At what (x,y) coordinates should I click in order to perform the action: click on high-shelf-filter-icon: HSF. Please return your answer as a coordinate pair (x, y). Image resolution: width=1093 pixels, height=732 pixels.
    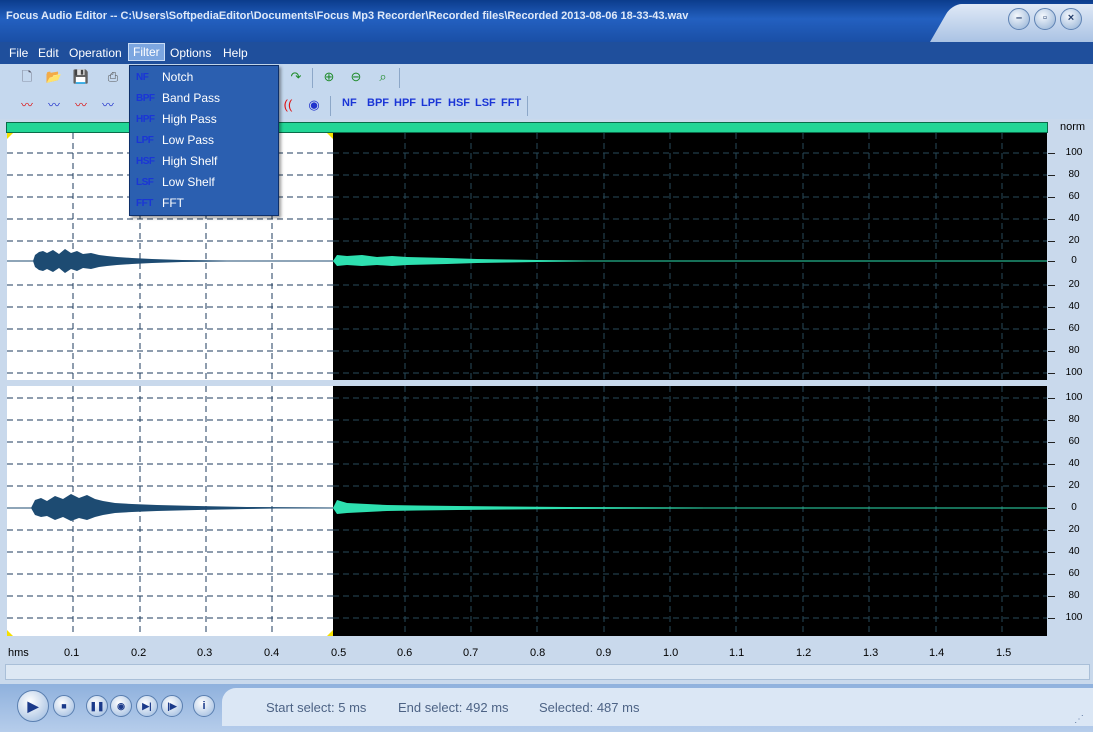
    Looking at the image, I should click on (145, 161).